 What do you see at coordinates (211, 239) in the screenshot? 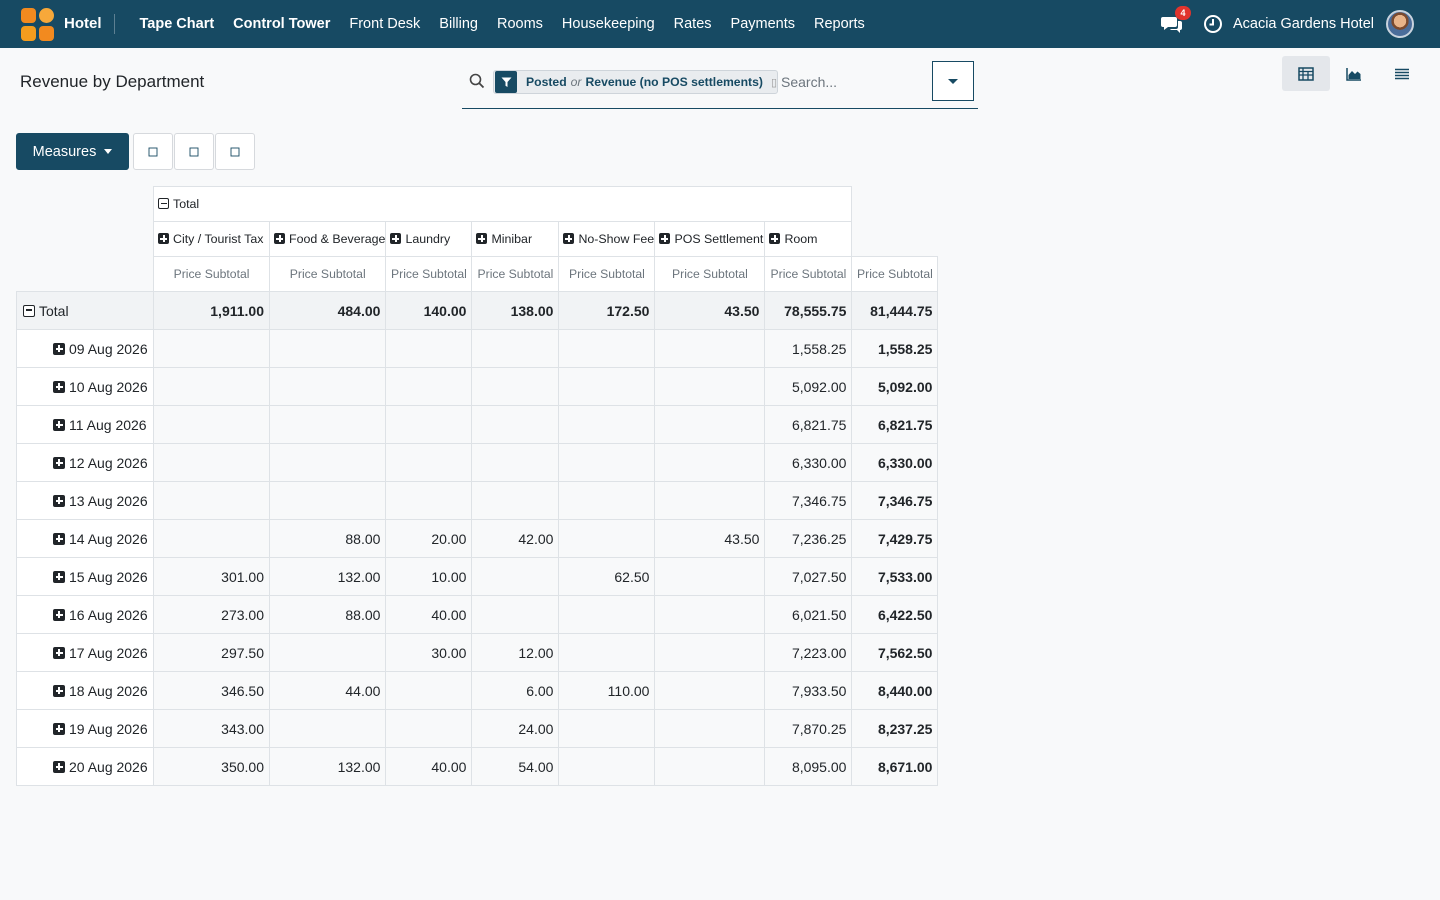
I see `col-header-city-tax: City / Tourist Tax` at bounding box center [211, 239].